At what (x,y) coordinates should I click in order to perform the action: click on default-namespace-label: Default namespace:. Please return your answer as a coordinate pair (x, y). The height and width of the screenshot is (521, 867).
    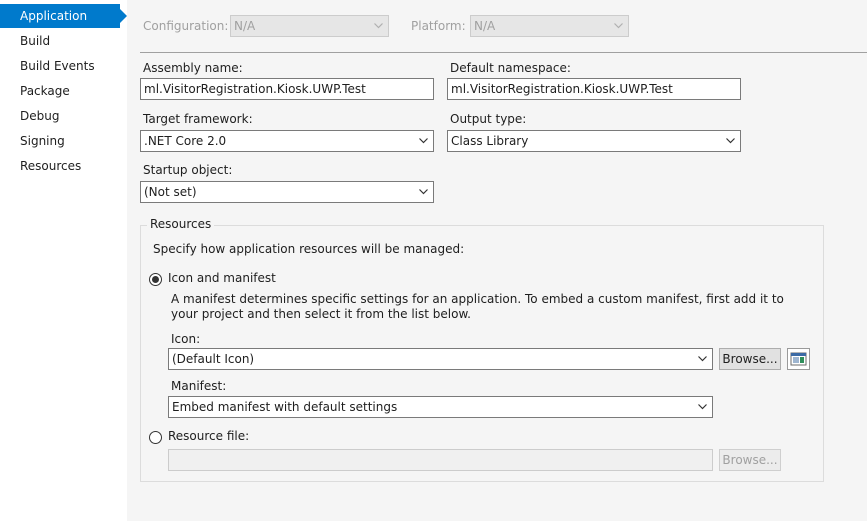
    Looking at the image, I should click on (510, 68).